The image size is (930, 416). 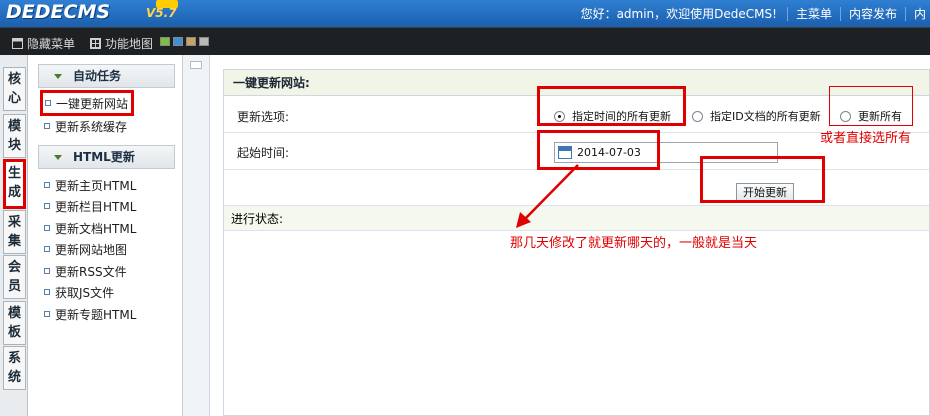 I want to click on annotation-arrow, so click(x=547, y=196).